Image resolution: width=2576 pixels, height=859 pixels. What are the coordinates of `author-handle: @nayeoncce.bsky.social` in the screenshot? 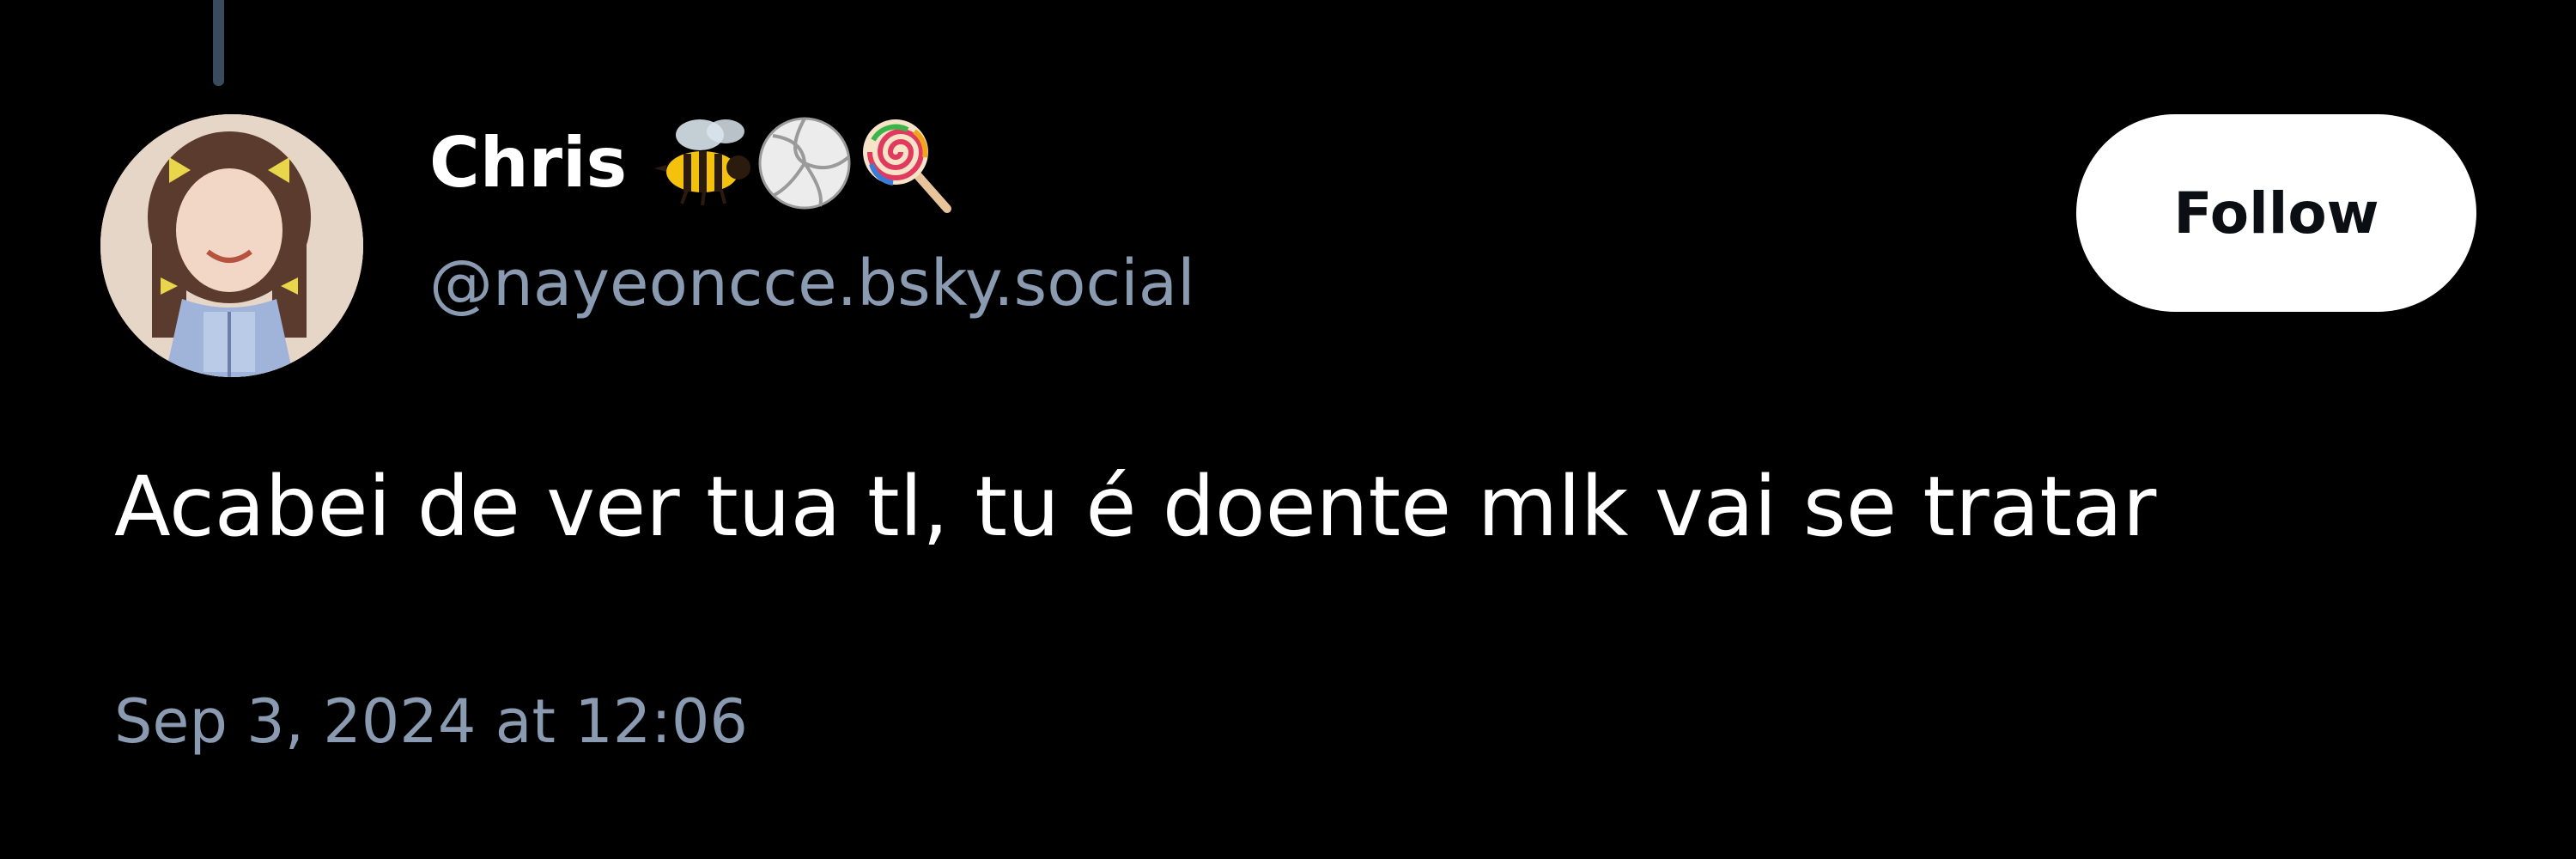 It's located at (812, 283).